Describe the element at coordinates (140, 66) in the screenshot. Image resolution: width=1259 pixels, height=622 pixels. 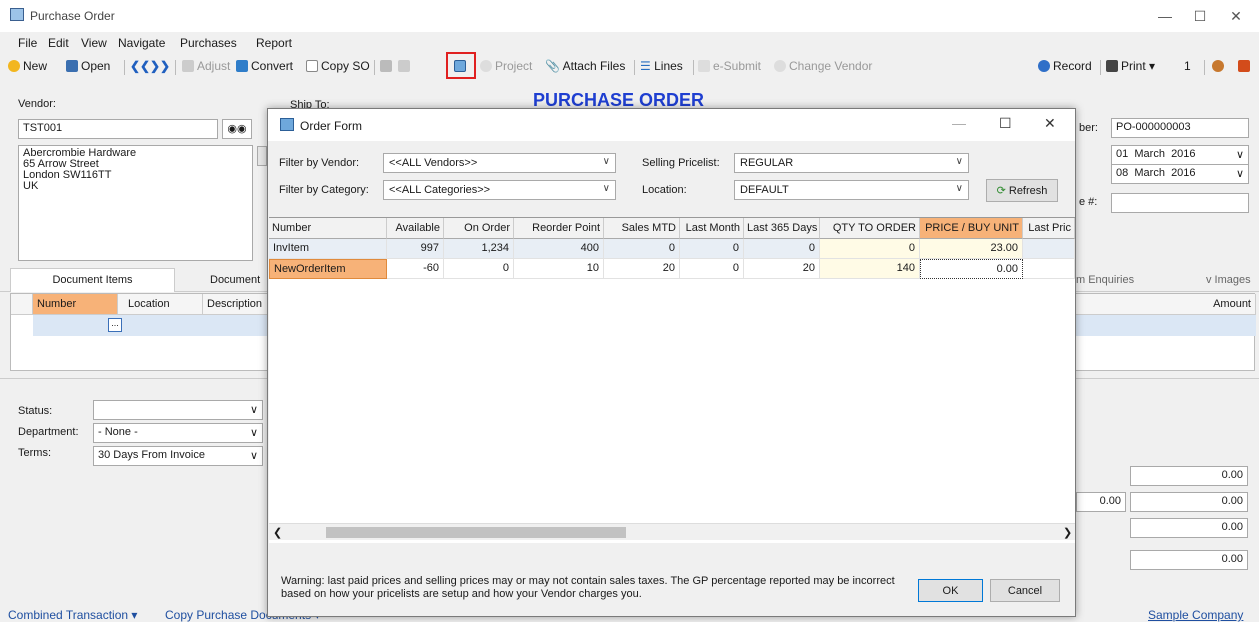
I see `previous-button: ❮❮` at that location.